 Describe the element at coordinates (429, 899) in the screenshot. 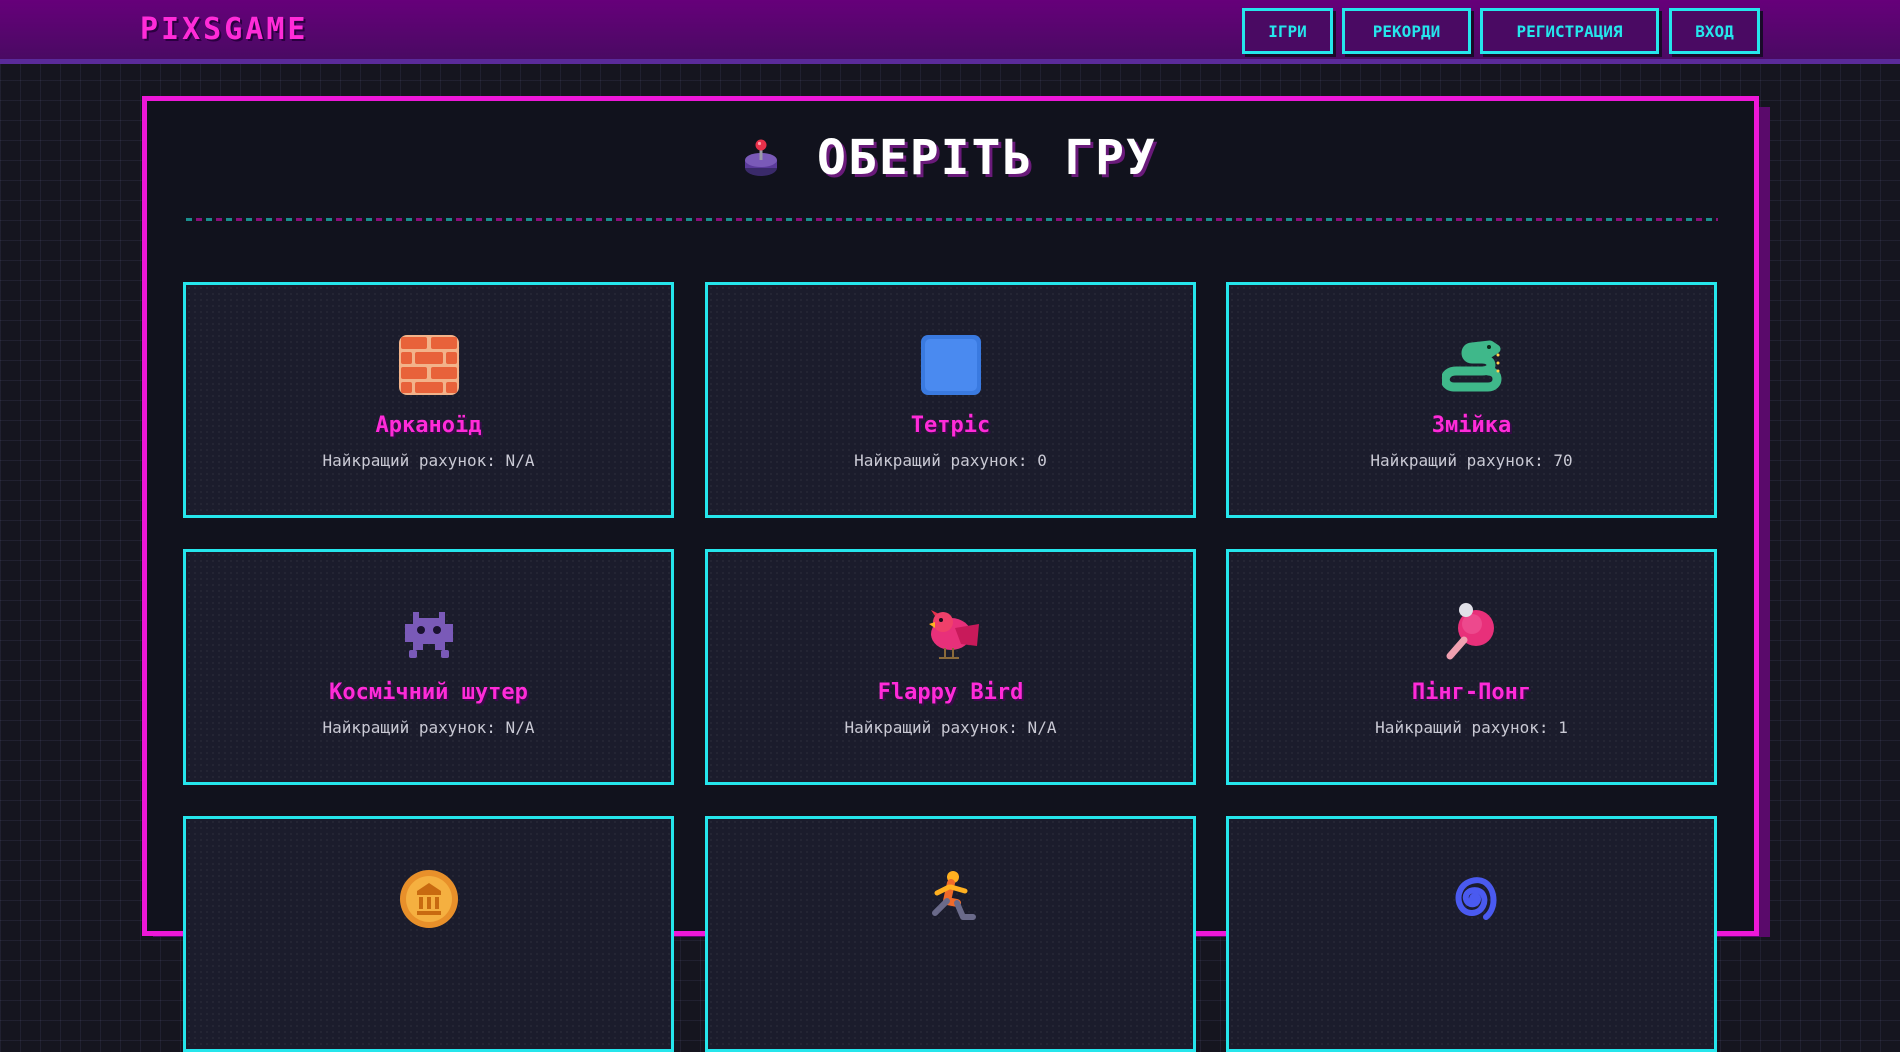

I see `coin-icon` at that location.